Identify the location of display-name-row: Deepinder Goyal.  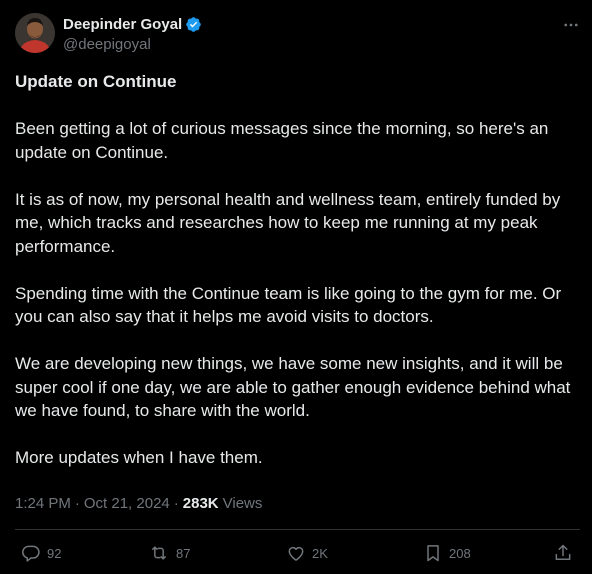
(132, 24).